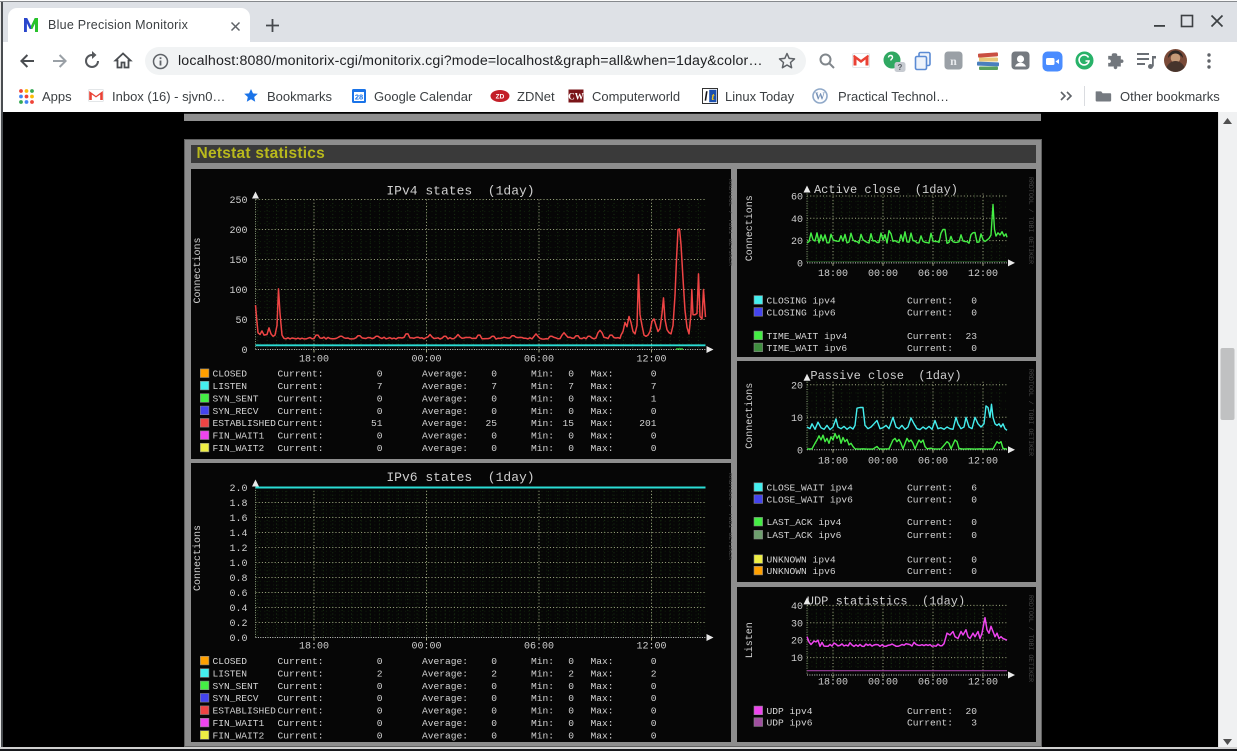 Image resolution: width=1237 pixels, height=751 pixels. What do you see at coordinates (648, 423) in the screenshot?
I see `svg-text: 201` at bounding box center [648, 423].